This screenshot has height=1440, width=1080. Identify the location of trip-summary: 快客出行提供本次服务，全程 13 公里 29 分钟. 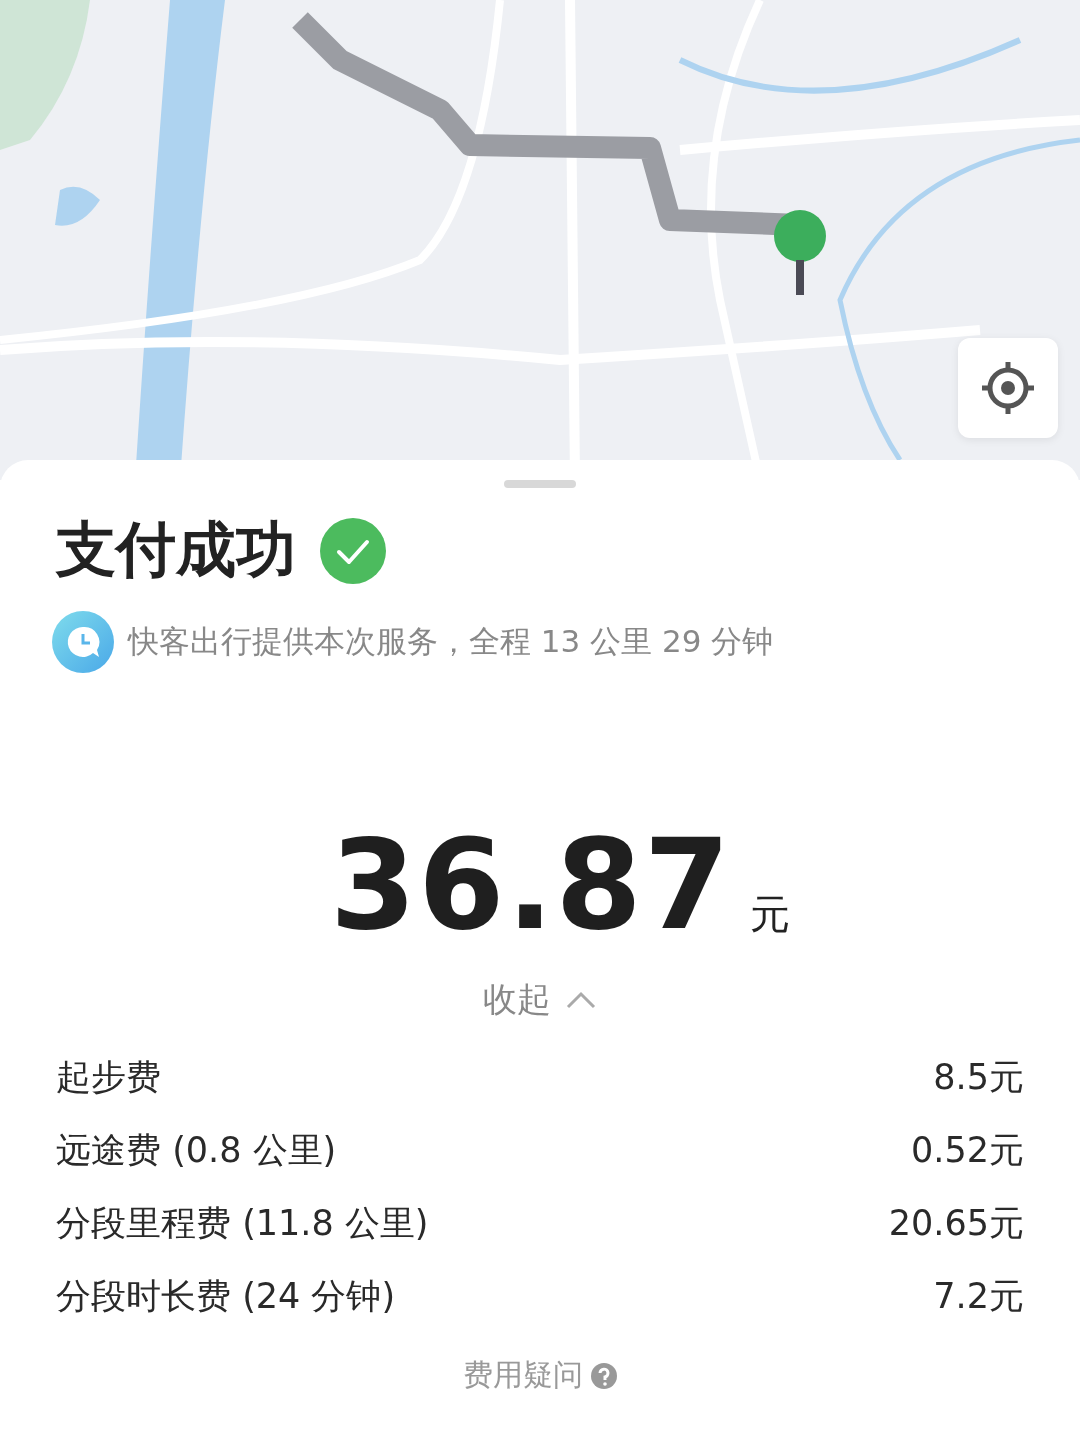
(451, 641).